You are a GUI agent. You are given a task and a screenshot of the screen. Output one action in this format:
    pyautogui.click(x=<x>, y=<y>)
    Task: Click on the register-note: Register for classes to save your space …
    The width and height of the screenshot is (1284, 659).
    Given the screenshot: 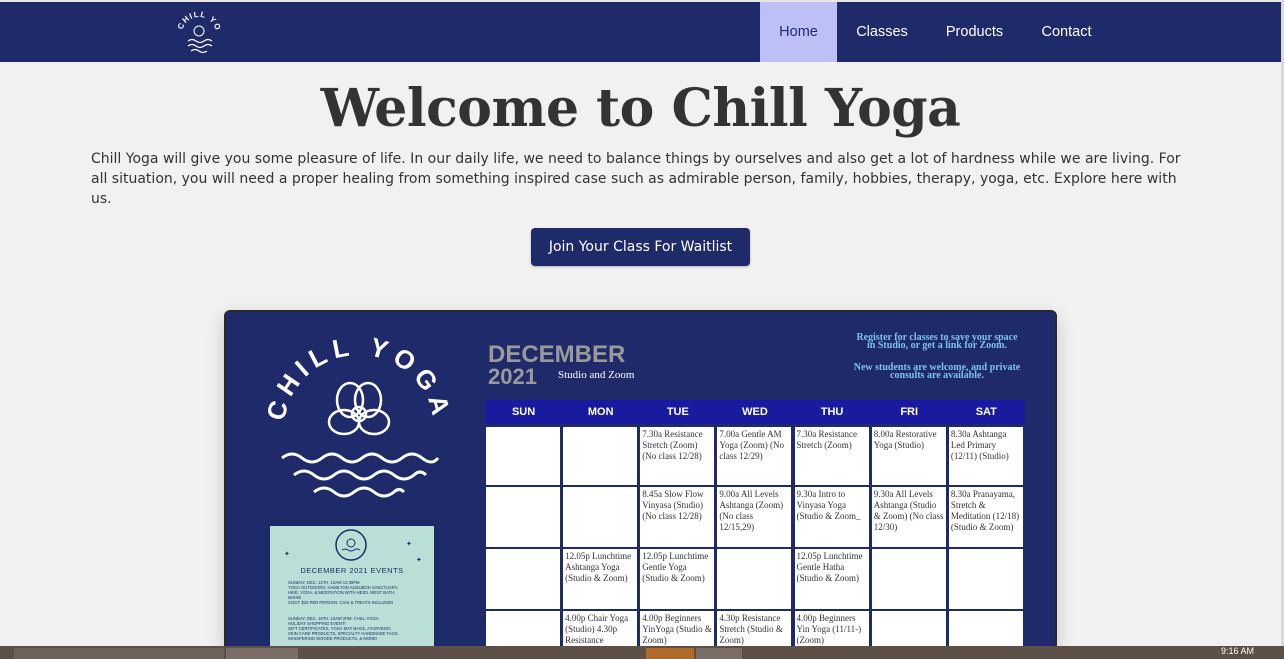 What is the action you would take?
    pyautogui.click(x=937, y=341)
    